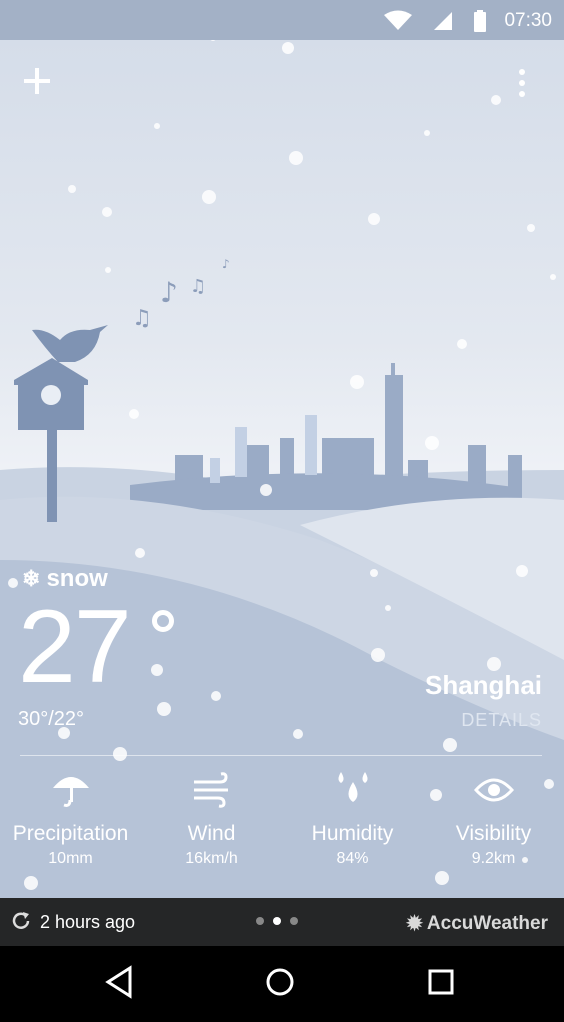 The width and height of the screenshot is (564, 1022). Describe the element at coordinates (70, 343) in the screenshot. I see `bird-icon` at that location.